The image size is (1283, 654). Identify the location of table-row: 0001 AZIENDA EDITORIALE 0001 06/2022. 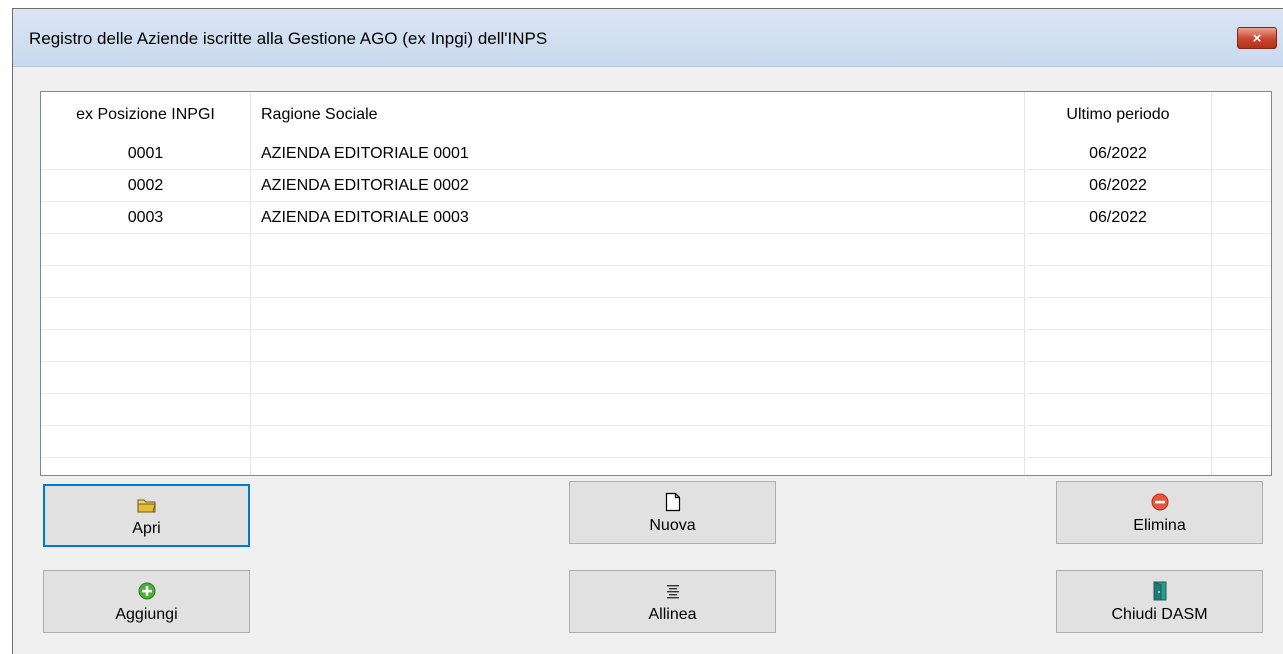
(656, 154).